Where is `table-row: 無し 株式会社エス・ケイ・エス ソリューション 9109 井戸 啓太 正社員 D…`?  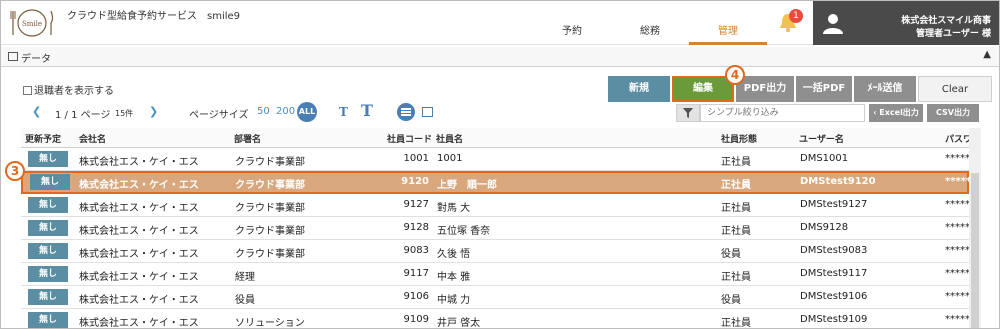 table-row: 無し 株式会社エス・ケイ・エス ソリューション 9109 井戸 啓太 正社員 D… is located at coordinates (495, 319).